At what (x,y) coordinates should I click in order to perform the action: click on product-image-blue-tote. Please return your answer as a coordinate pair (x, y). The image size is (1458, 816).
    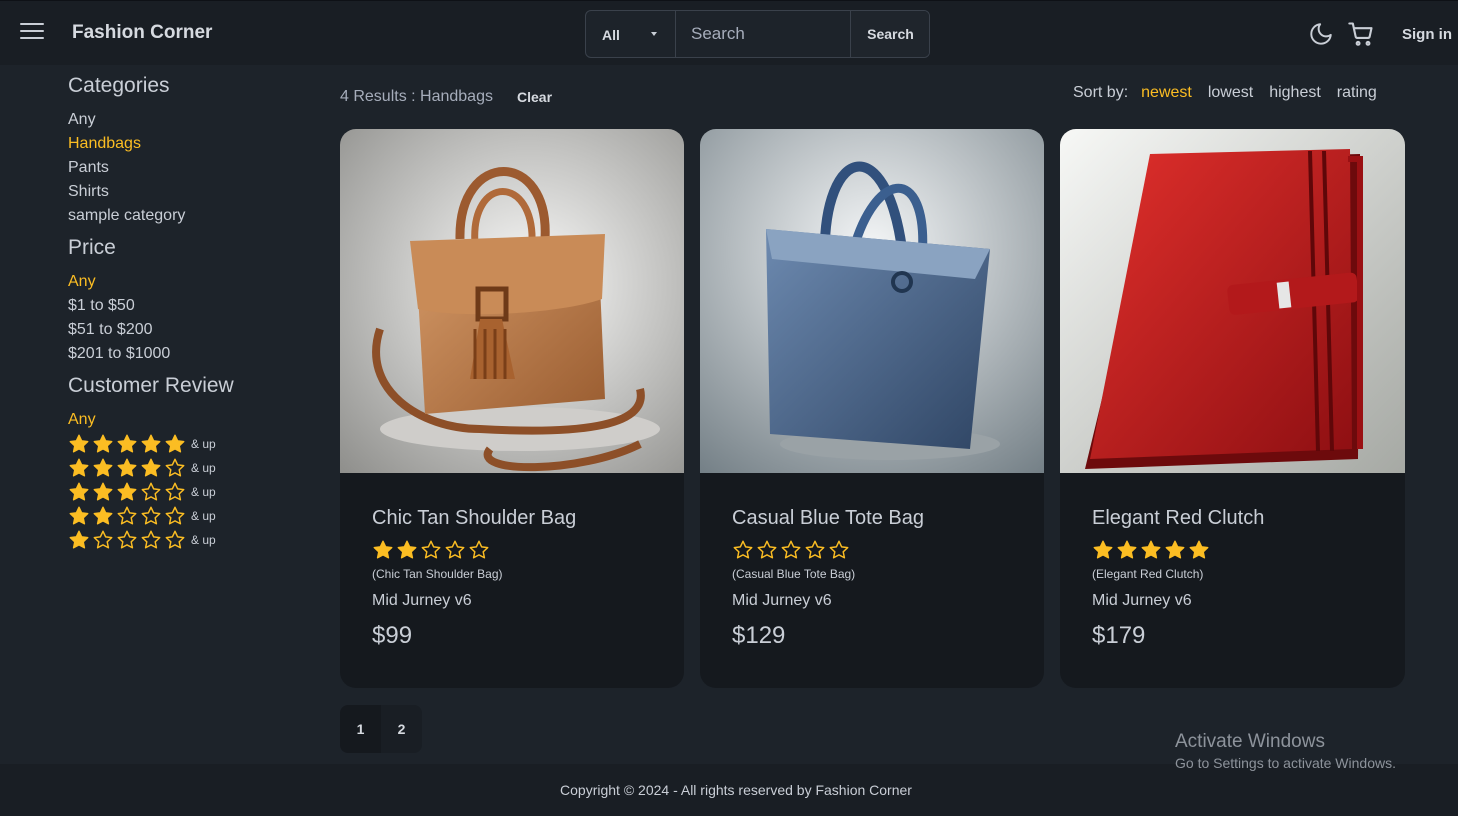
    Looking at the image, I should click on (872, 301).